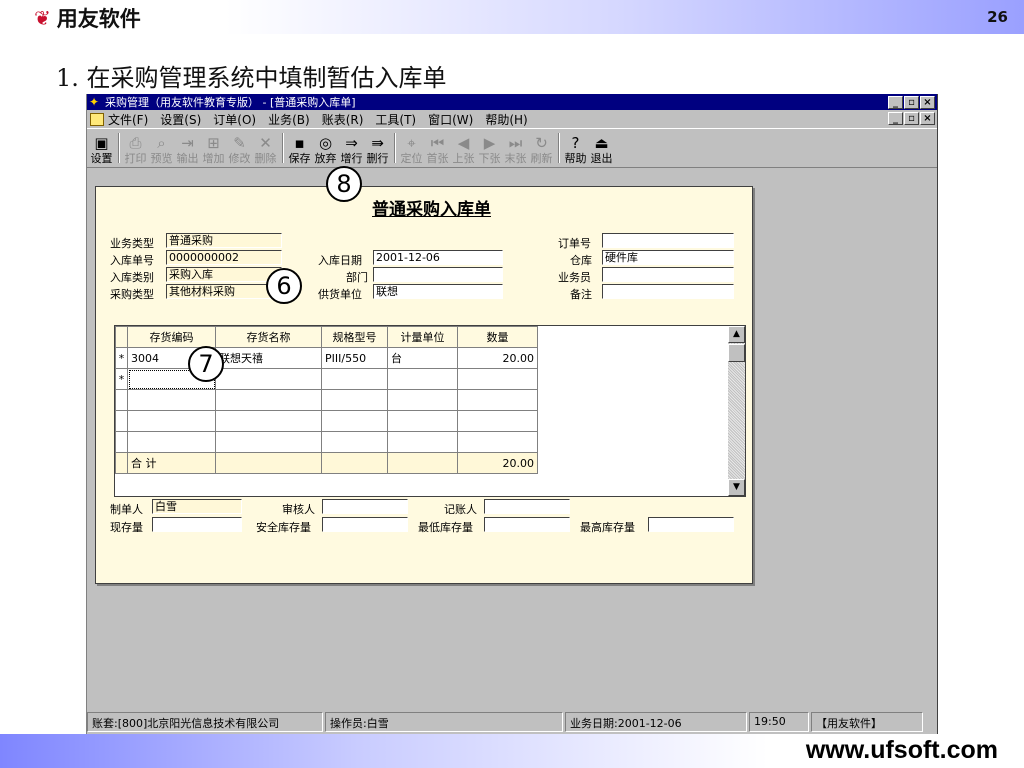 This screenshot has width=1024, height=768. I want to click on scroll-down-icon: ▼, so click(736, 487).